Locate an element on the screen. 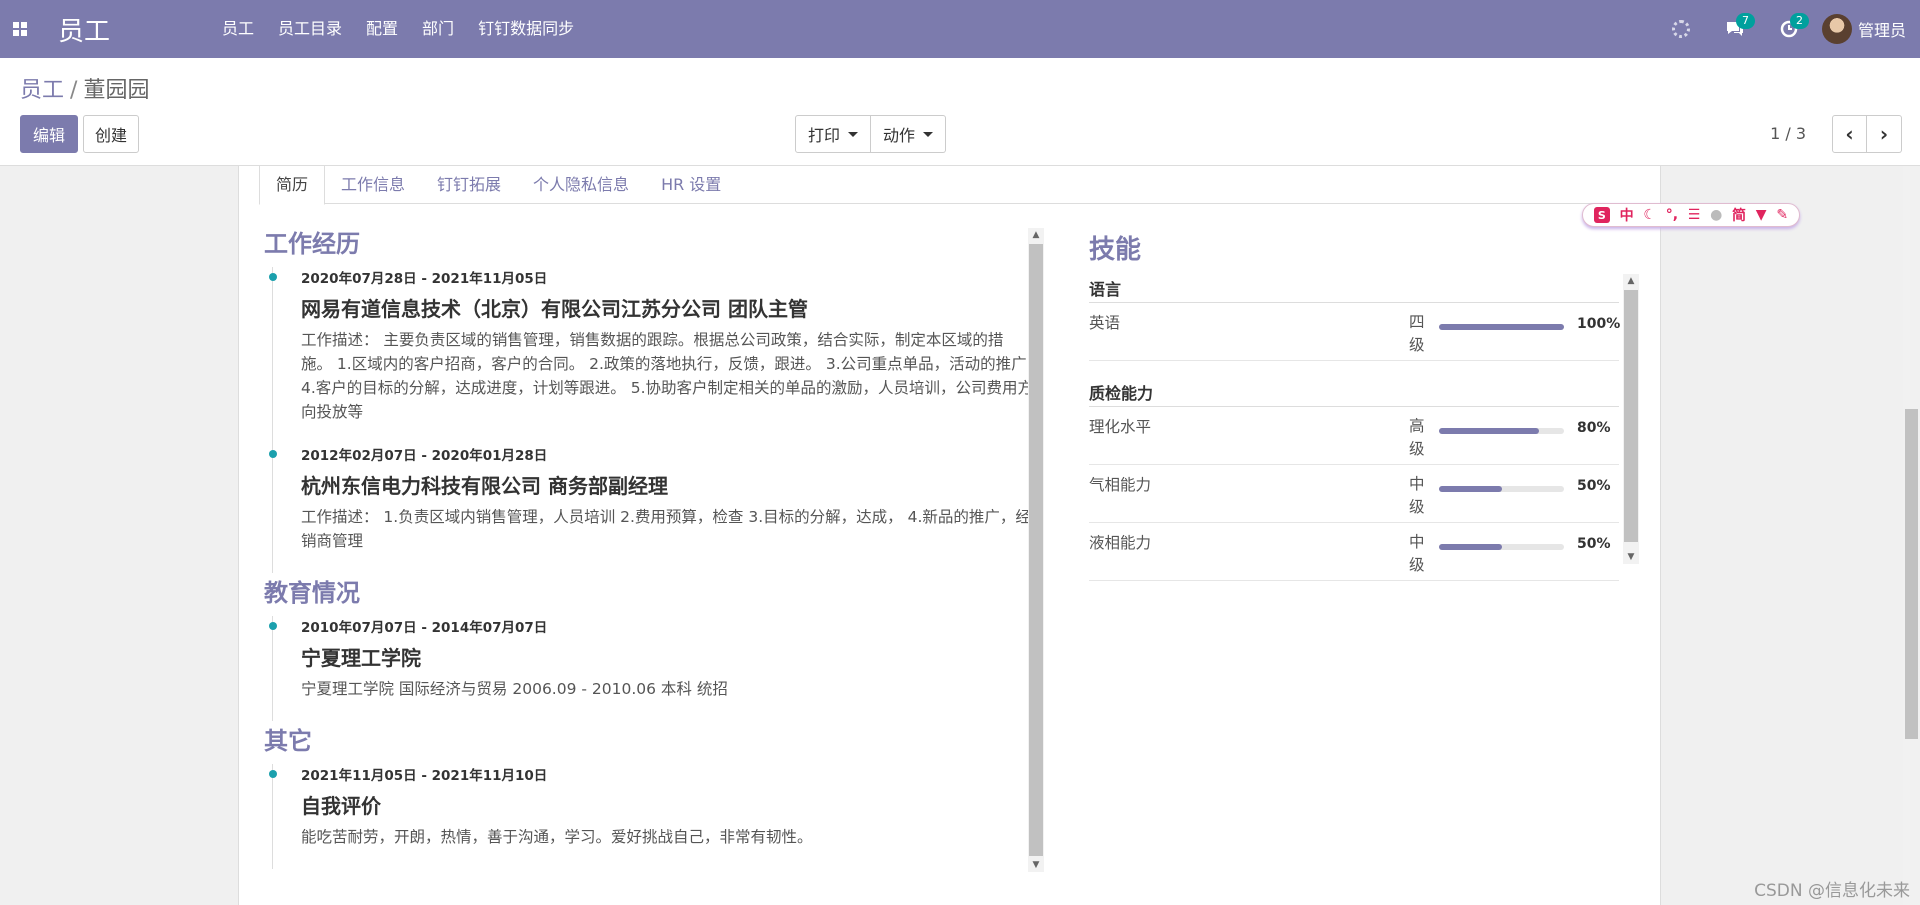  tab-work-info: 工作信息 is located at coordinates (373, 184).